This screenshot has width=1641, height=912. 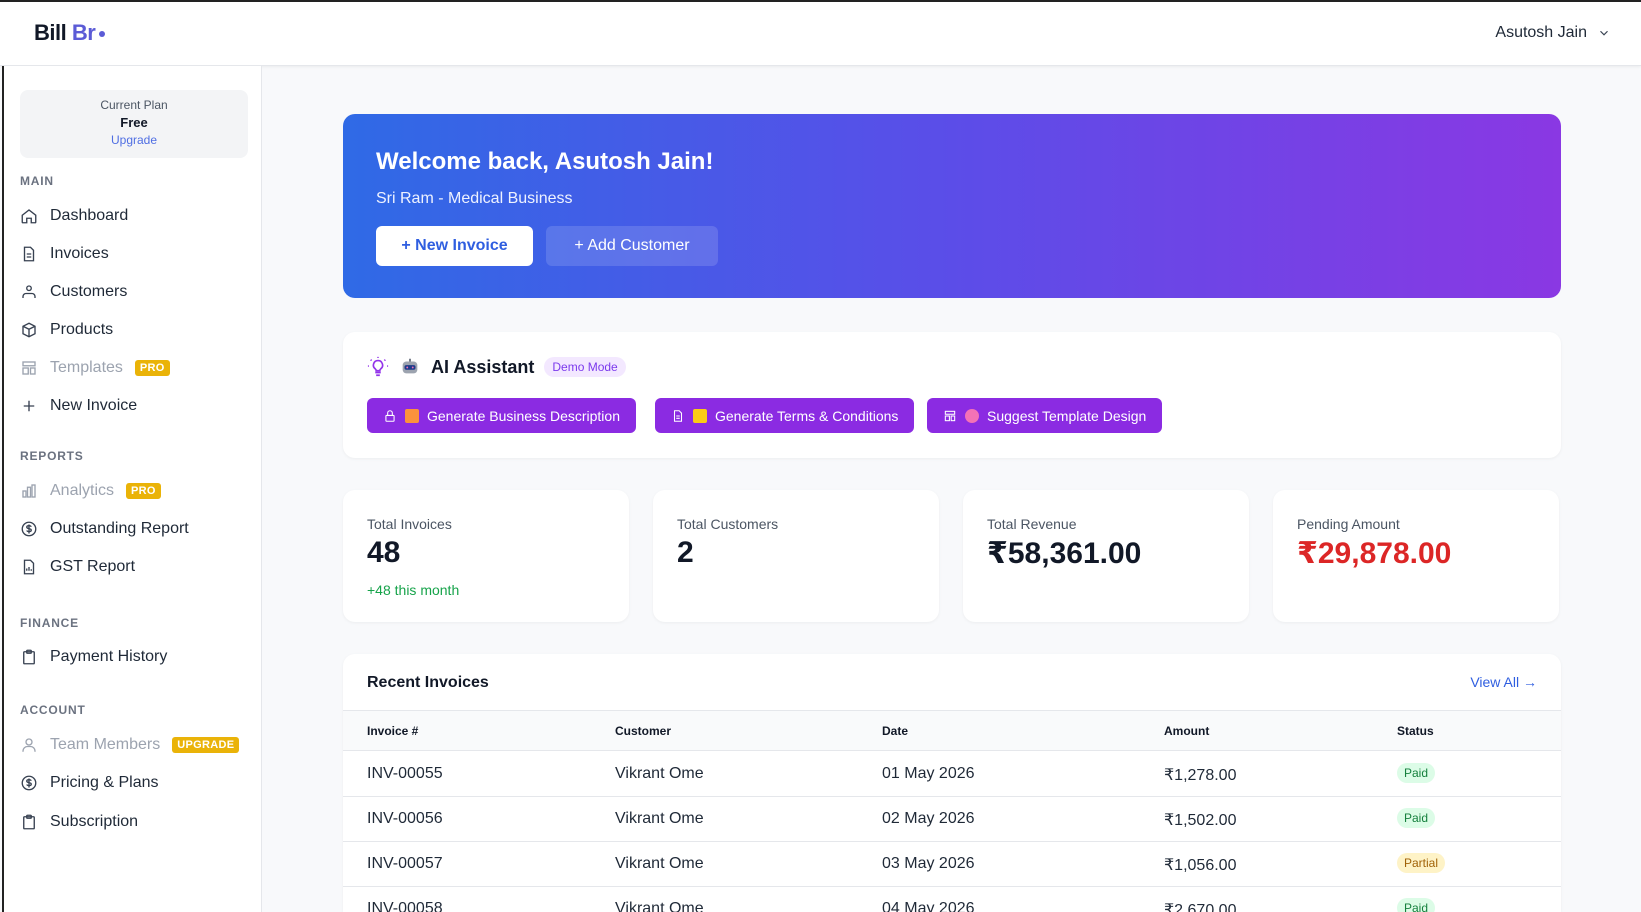 What do you see at coordinates (1541, 32) in the screenshot?
I see `user-name: Asutosh Jain` at bounding box center [1541, 32].